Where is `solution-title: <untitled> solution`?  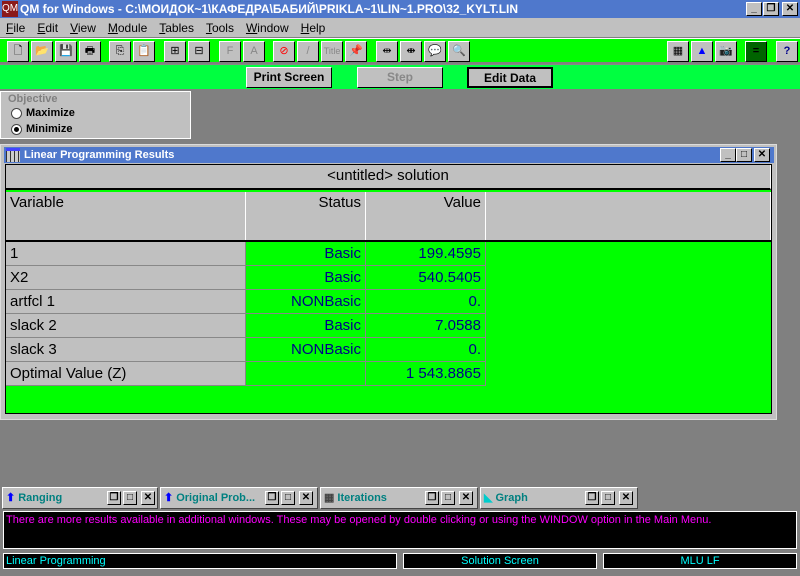 solution-title: <untitled> solution is located at coordinates (388, 177).